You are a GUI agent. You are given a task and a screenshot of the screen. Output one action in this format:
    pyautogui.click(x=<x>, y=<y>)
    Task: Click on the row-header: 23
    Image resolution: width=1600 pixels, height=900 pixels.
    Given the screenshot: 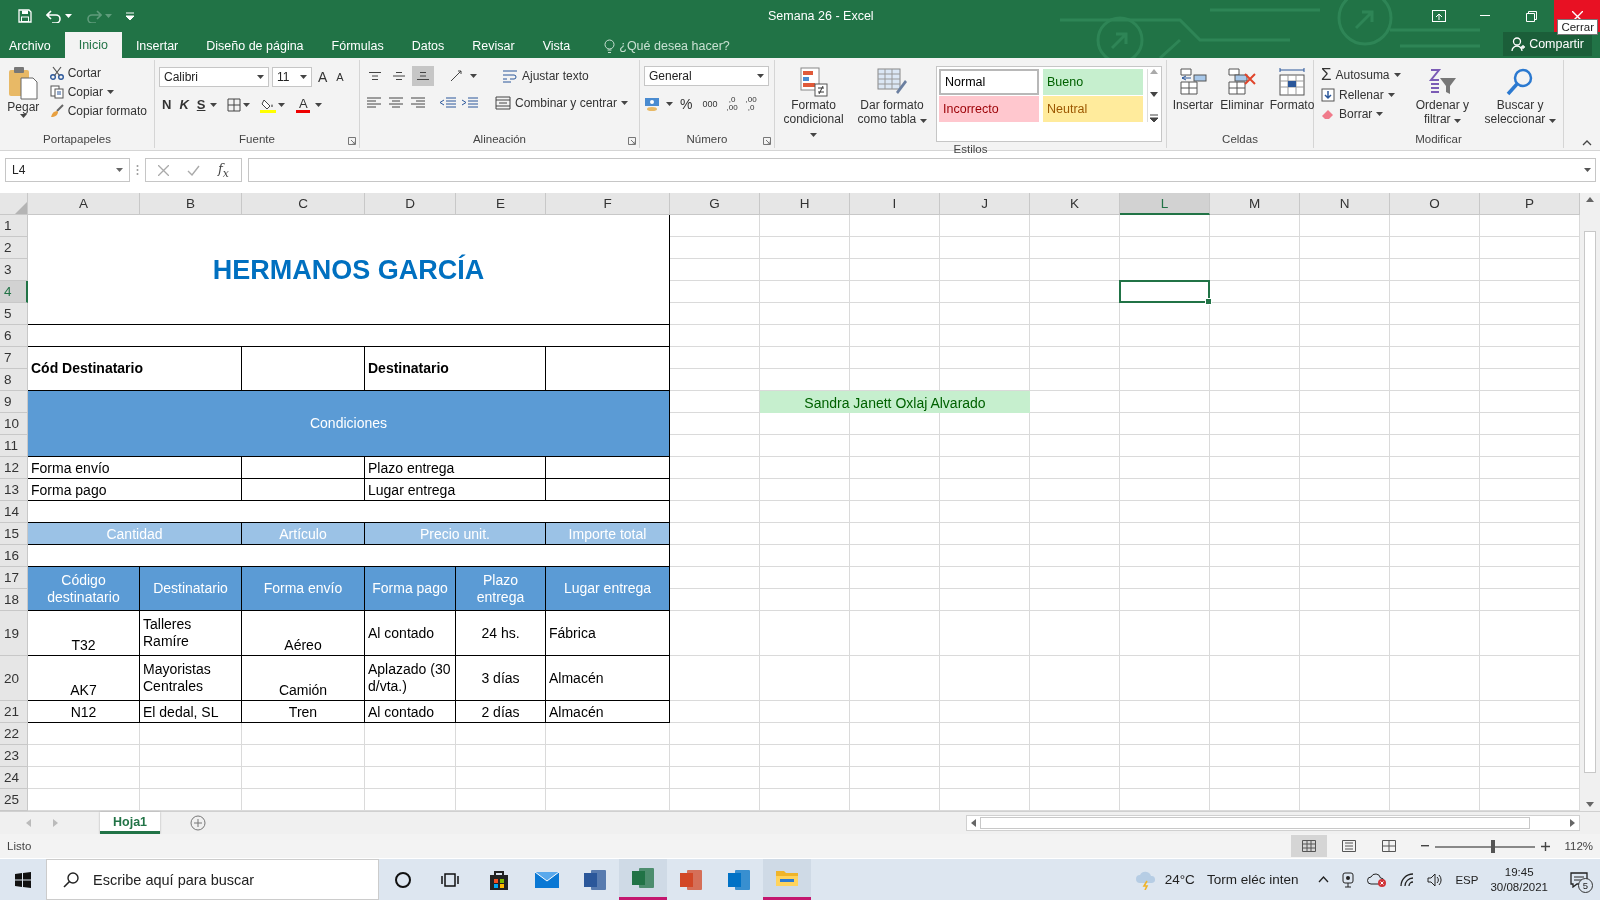 What is the action you would take?
    pyautogui.click(x=14, y=756)
    